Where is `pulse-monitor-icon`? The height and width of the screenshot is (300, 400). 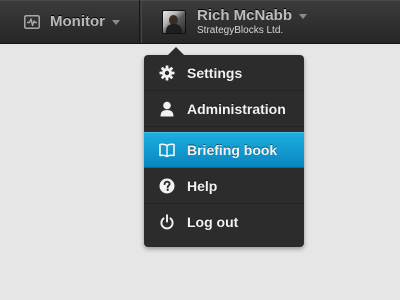 pulse-monitor-icon is located at coordinates (32, 21).